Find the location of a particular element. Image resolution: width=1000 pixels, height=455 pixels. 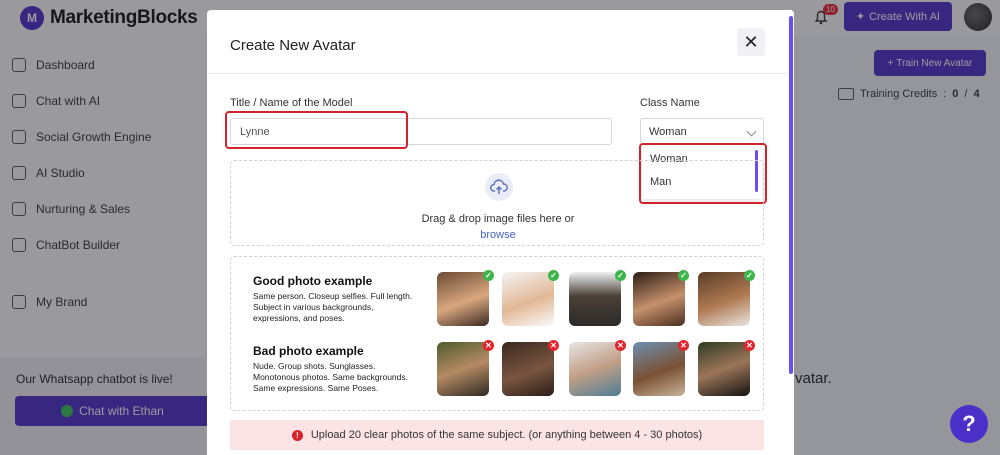

name-highlight-box is located at coordinates (316, 130).